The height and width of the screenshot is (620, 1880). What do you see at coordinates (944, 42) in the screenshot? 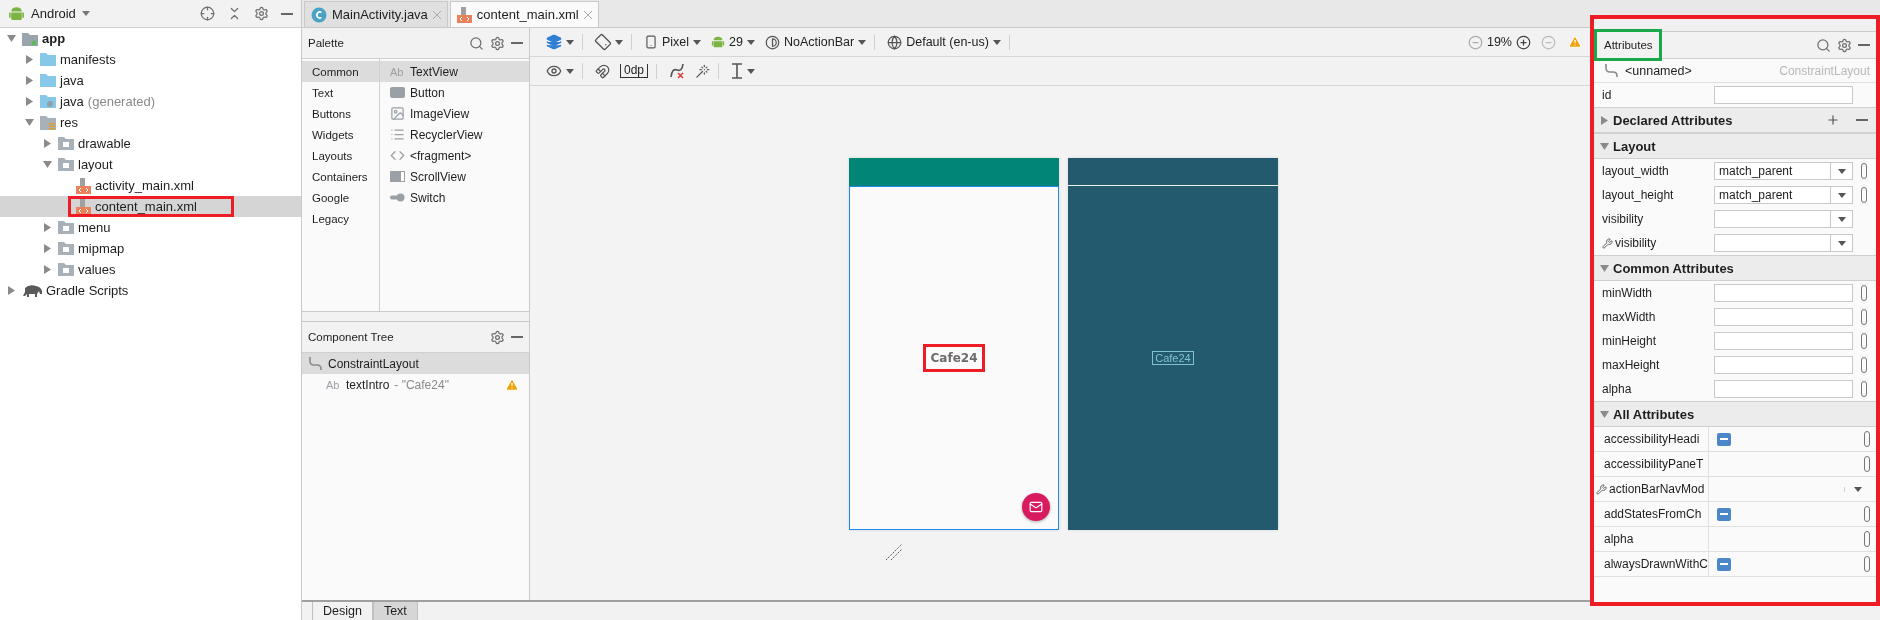
I see `toolbar-dropdown: Default (en-us)` at bounding box center [944, 42].